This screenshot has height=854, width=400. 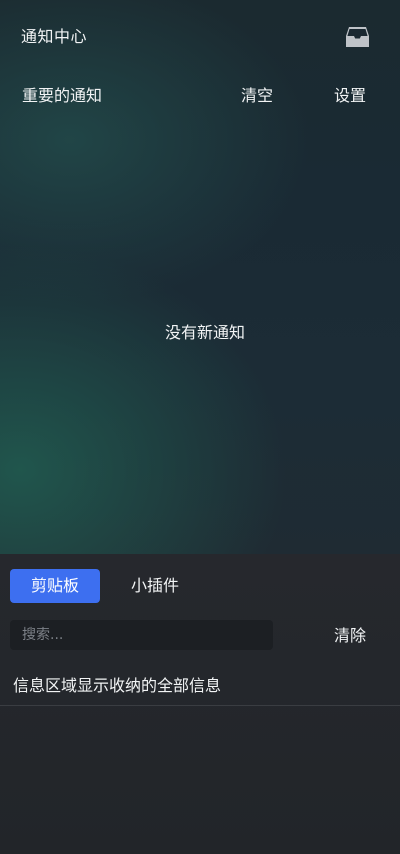 What do you see at coordinates (350, 636) in the screenshot?
I see `clear-button: 清除` at bounding box center [350, 636].